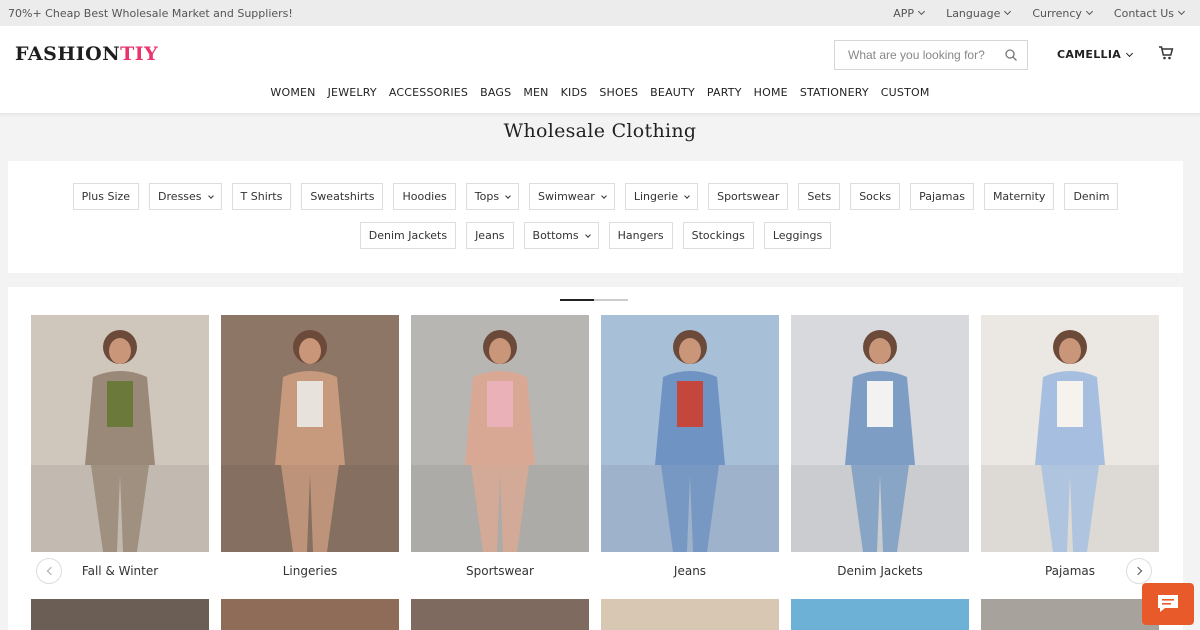 The width and height of the screenshot is (1200, 630). I want to click on carousel-prev-button, so click(49, 571).